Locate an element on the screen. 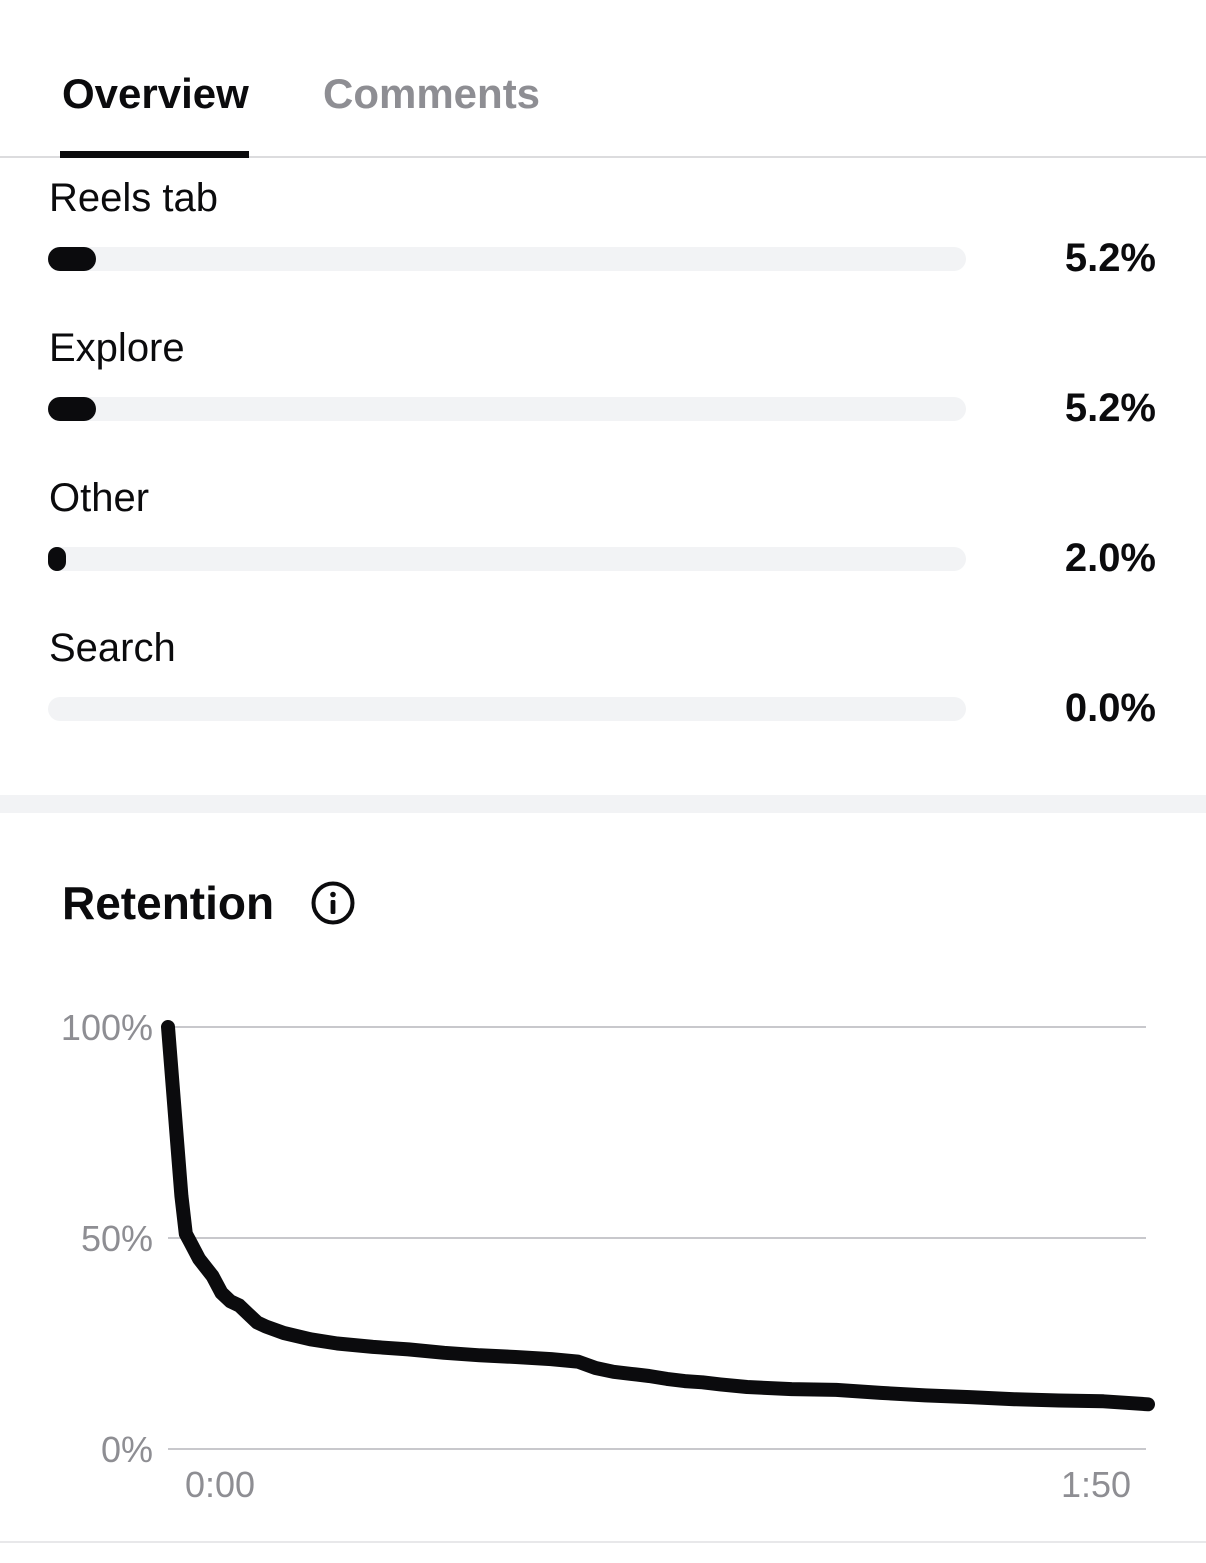 This screenshot has width=1206, height=1563. x-tick-label: 0:00 is located at coordinates (220, 1484).